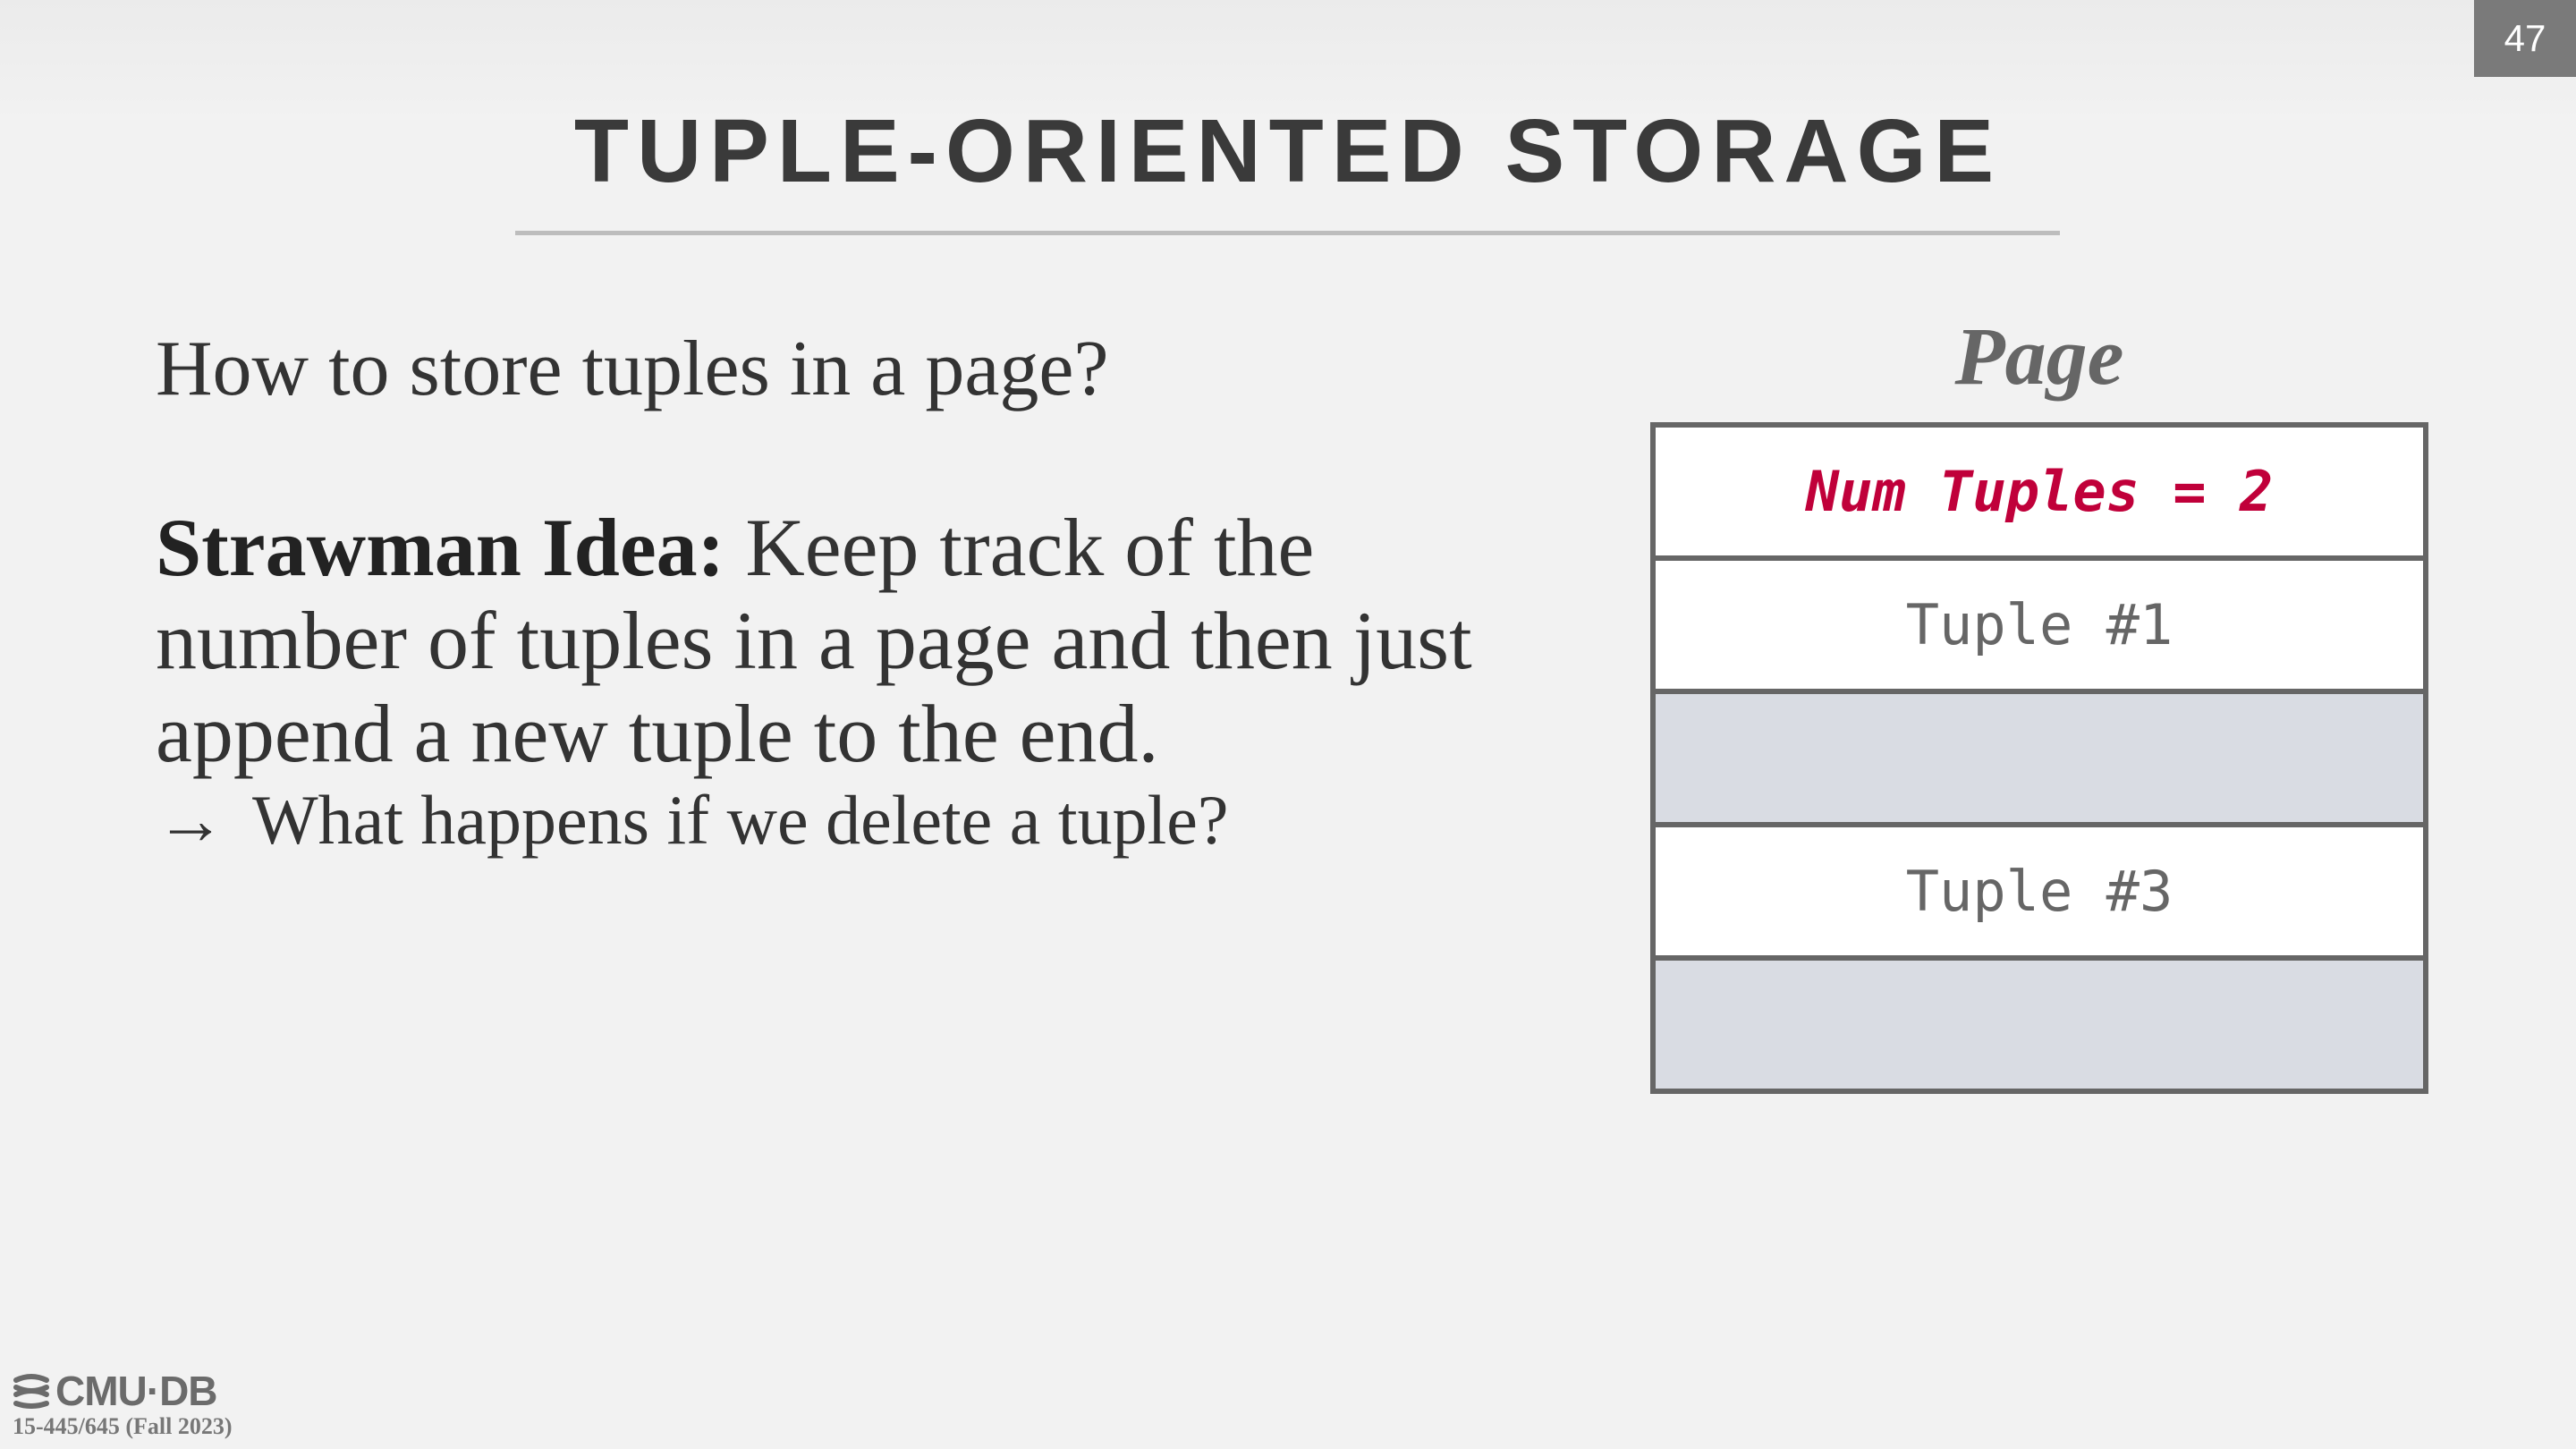 The image size is (2576, 1449). Describe the element at coordinates (31, 1391) in the screenshot. I see `database-icon` at that location.